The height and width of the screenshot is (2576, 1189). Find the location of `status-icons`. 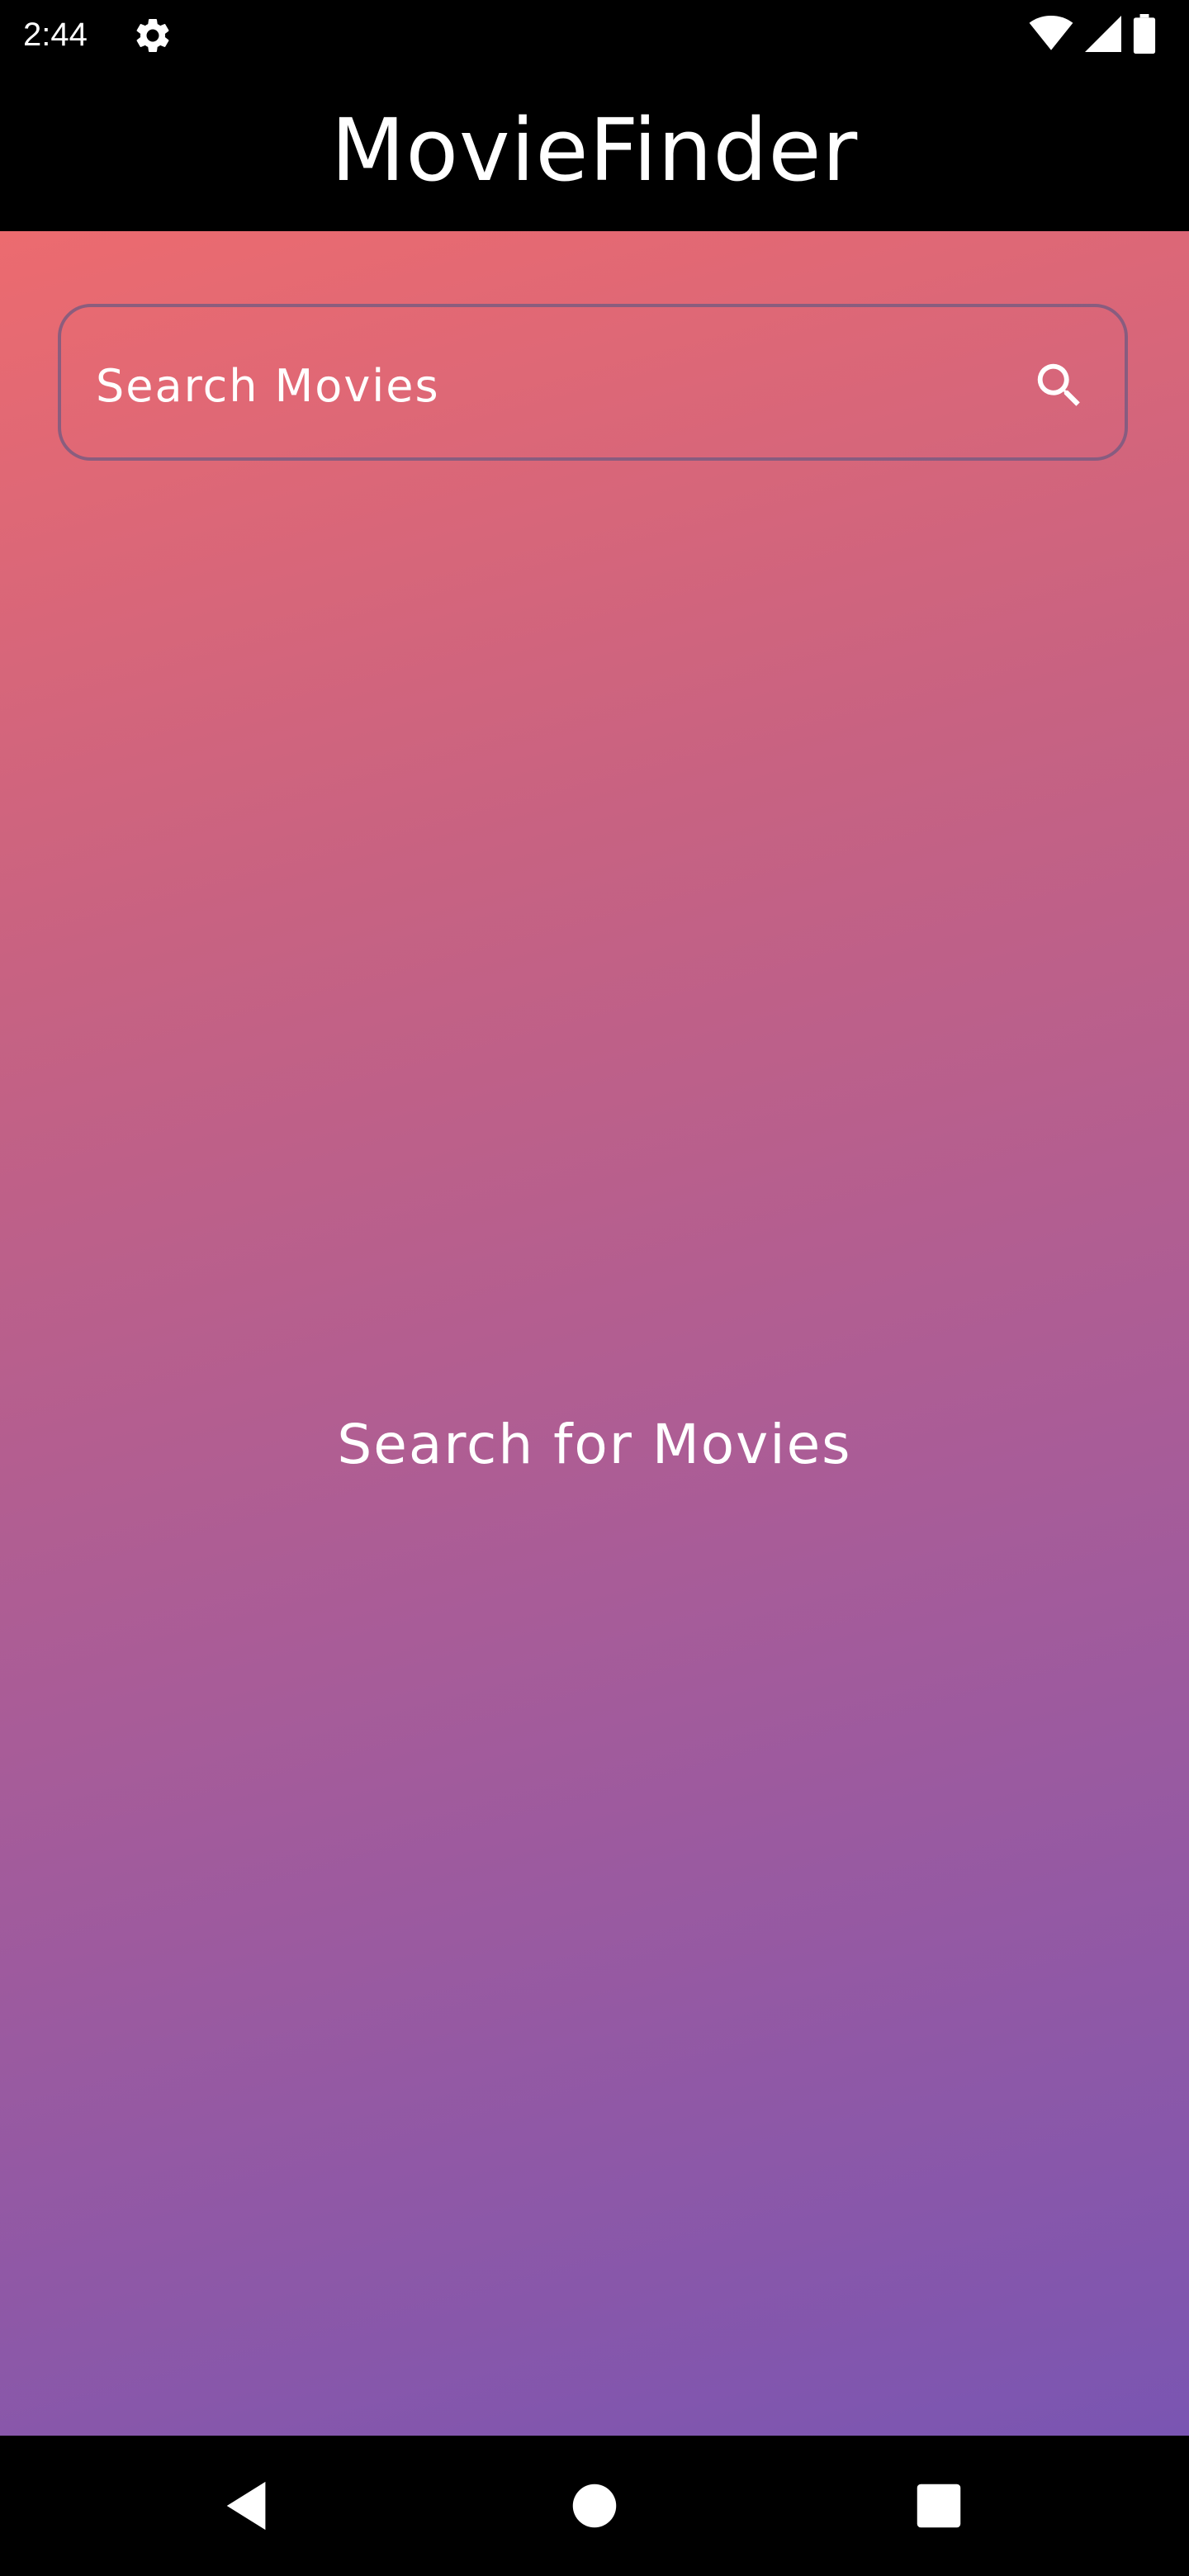

status-icons is located at coordinates (1092, 35).